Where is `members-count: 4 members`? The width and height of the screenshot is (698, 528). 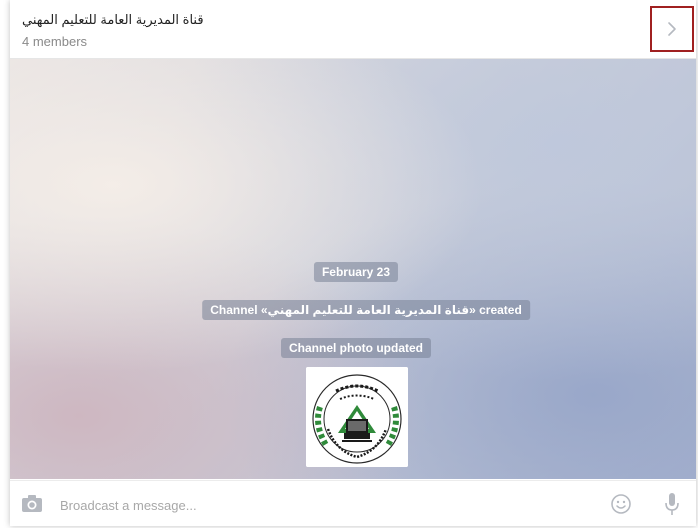 members-count: 4 members is located at coordinates (55, 41).